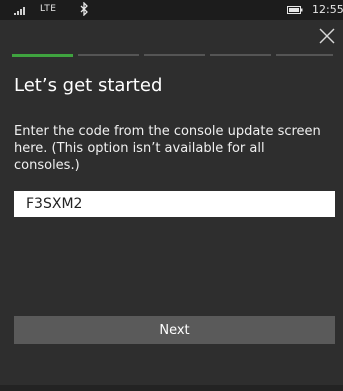 The image size is (343, 391). I want to click on page-title: Let’s get started, so click(88, 85).